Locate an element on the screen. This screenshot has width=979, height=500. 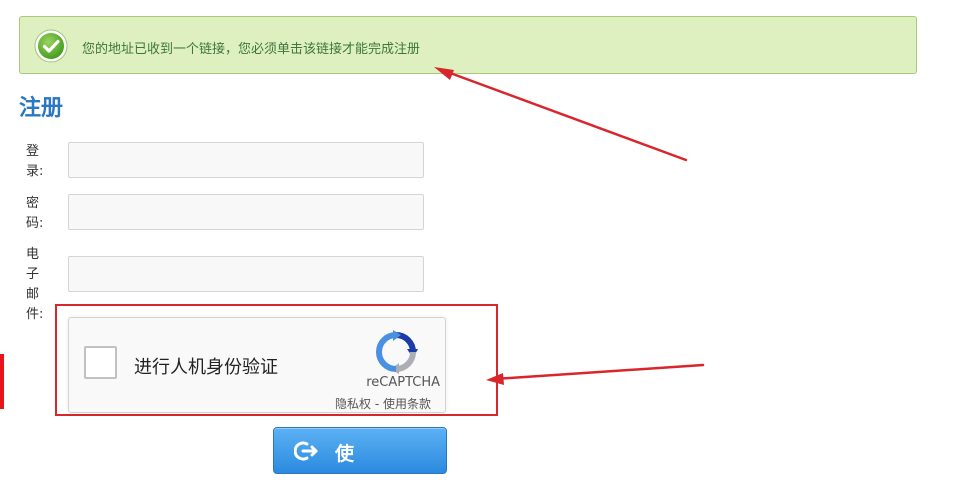
terms-link: 使用条款 is located at coordinates (407, 404).